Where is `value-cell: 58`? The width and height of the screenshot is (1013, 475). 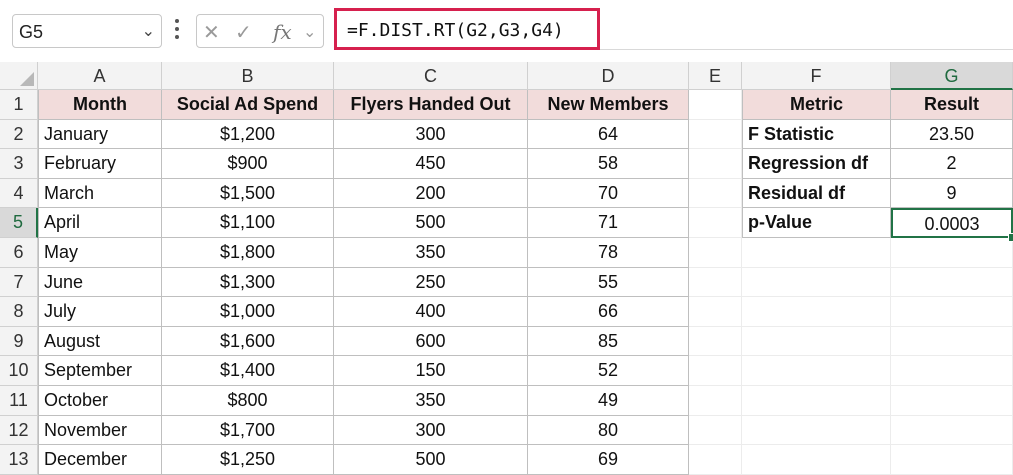
value-cell: 58 is located at coordinates (608, 164).